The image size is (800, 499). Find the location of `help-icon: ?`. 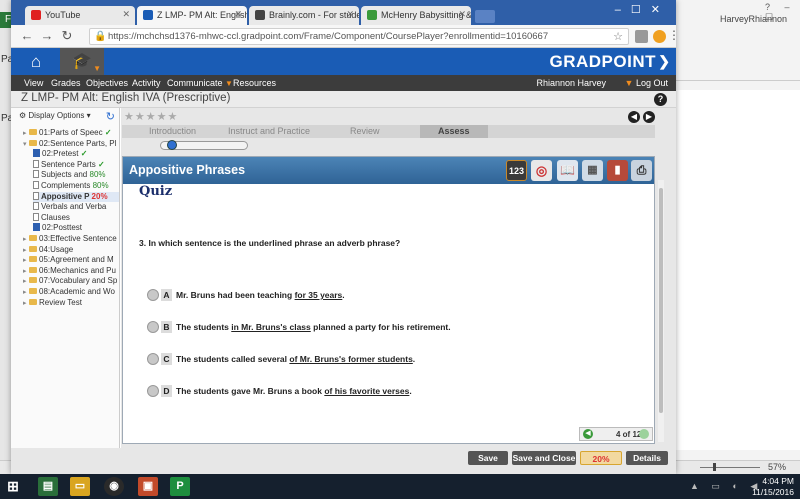

help-icon: ? is located at coordinates (660, 99).